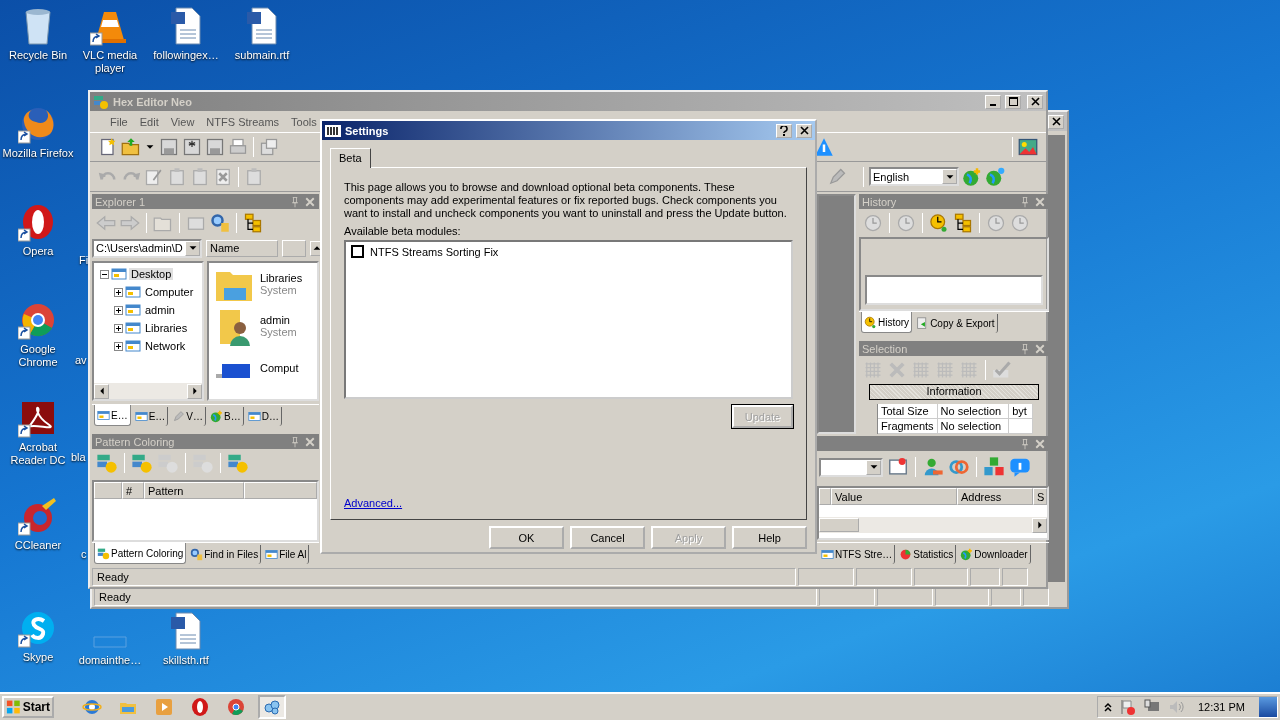 The width and height of the screenshot is (1280, 720). Describe the element at coordinates (278, 320) in the screenshot. I see `file-name: admin` at that location.